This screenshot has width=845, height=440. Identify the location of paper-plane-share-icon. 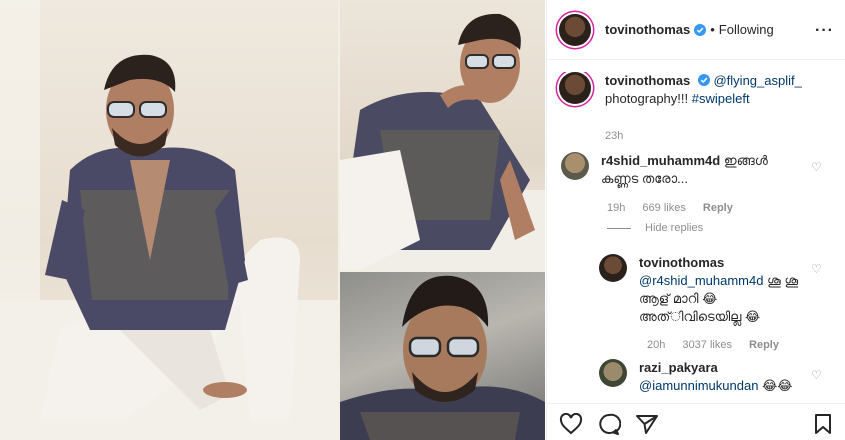
(647, 424).